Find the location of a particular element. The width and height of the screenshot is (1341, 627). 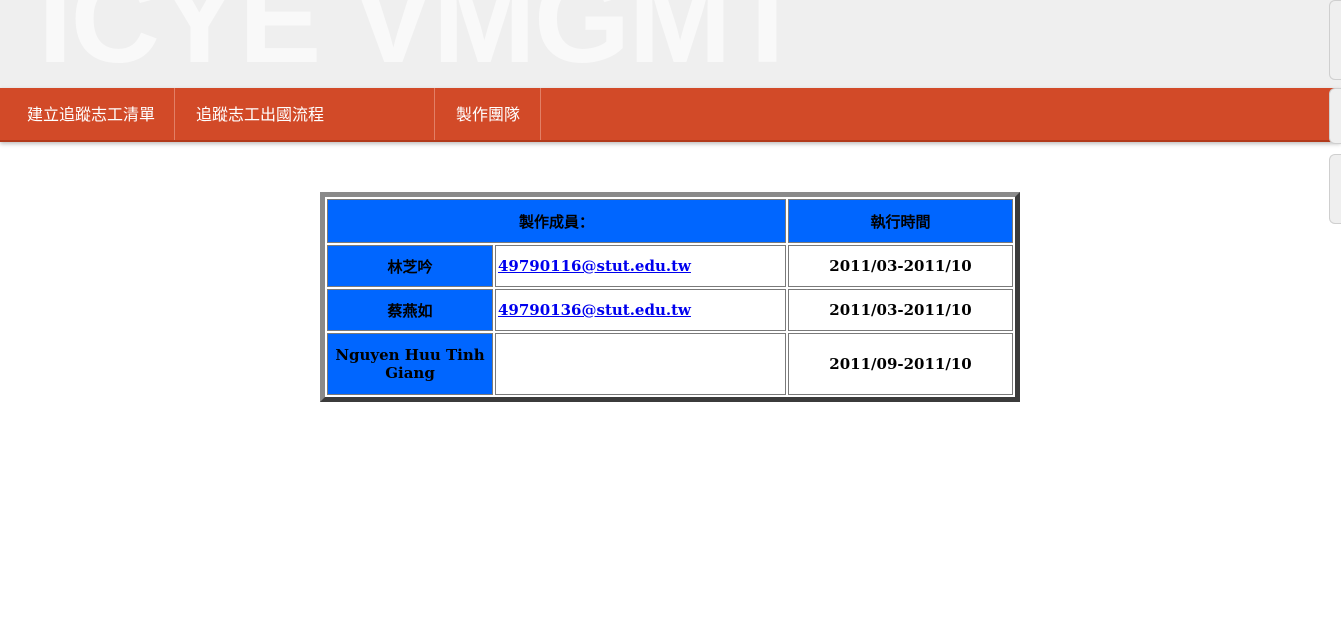

member-email-cell is located at coordinates (640, 364).